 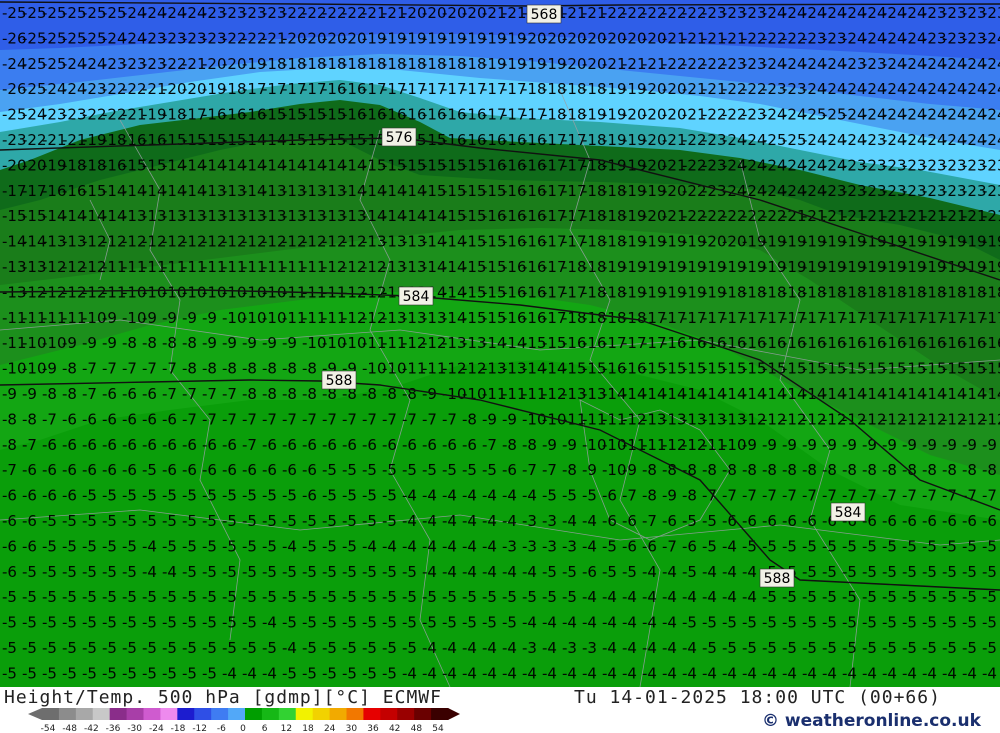 I want to click on credit-link: © weatheronline.co.uk, so click(x=871, y=721).